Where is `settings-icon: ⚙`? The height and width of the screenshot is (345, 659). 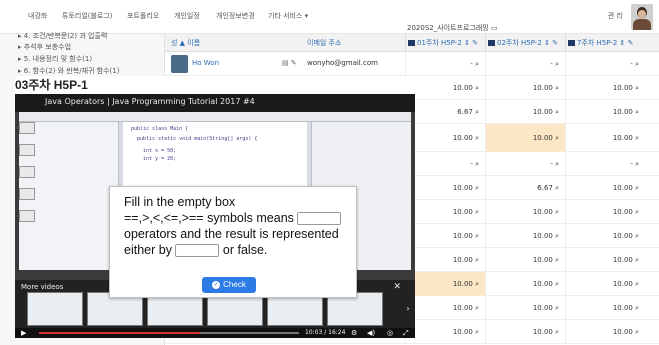 settings-icon: ⚙ is located at coordinates (354, 333).